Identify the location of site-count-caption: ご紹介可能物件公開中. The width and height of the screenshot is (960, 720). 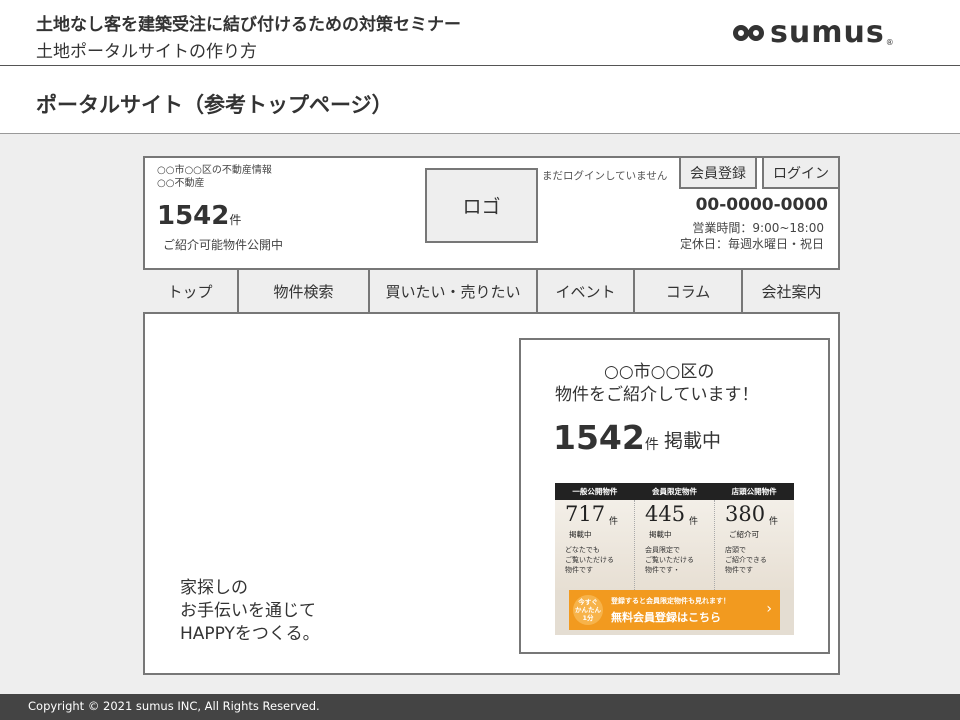
(223, 245).